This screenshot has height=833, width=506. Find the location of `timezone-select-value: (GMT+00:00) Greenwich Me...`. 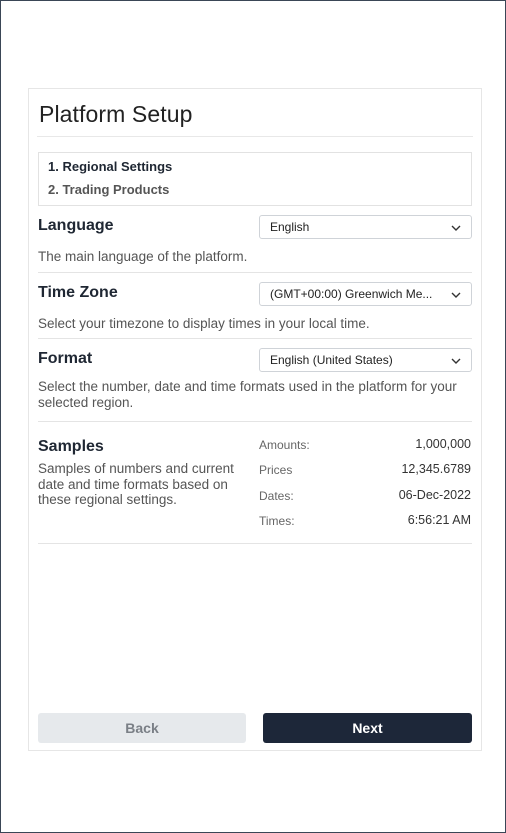

timezone-select-value: (GMT+00:00) Greenwich Me... is located at coordinates (351, 294).